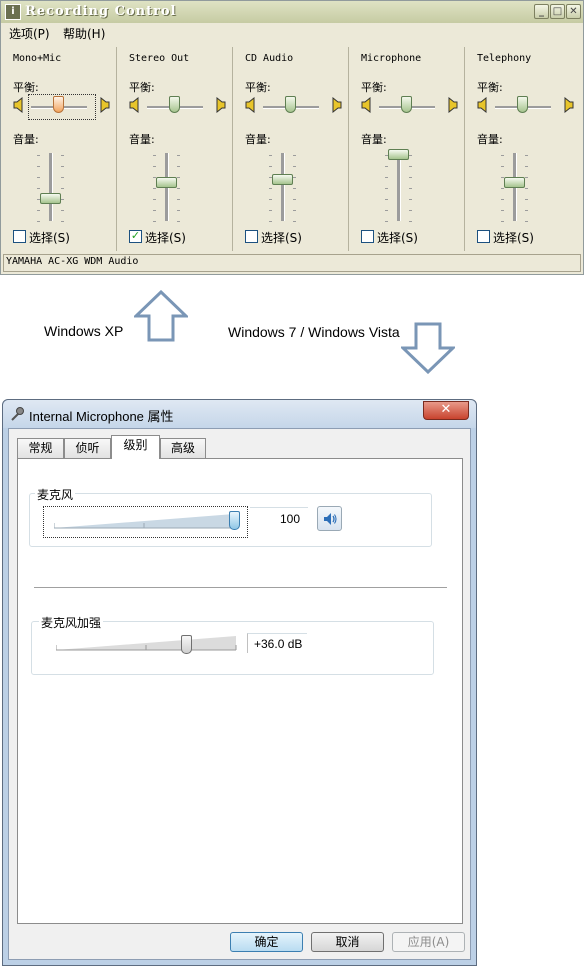 The image size is (584, 967). Describe the element at coordinates (37, 58) in the screenshot. I see `channel-name: Mono+Mic` at that location.